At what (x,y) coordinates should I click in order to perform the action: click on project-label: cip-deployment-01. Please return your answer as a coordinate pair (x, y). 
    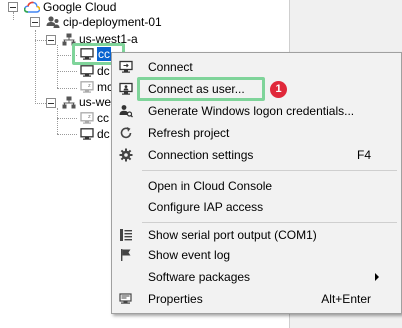
    Looking at the image, I should click on (112, 22).